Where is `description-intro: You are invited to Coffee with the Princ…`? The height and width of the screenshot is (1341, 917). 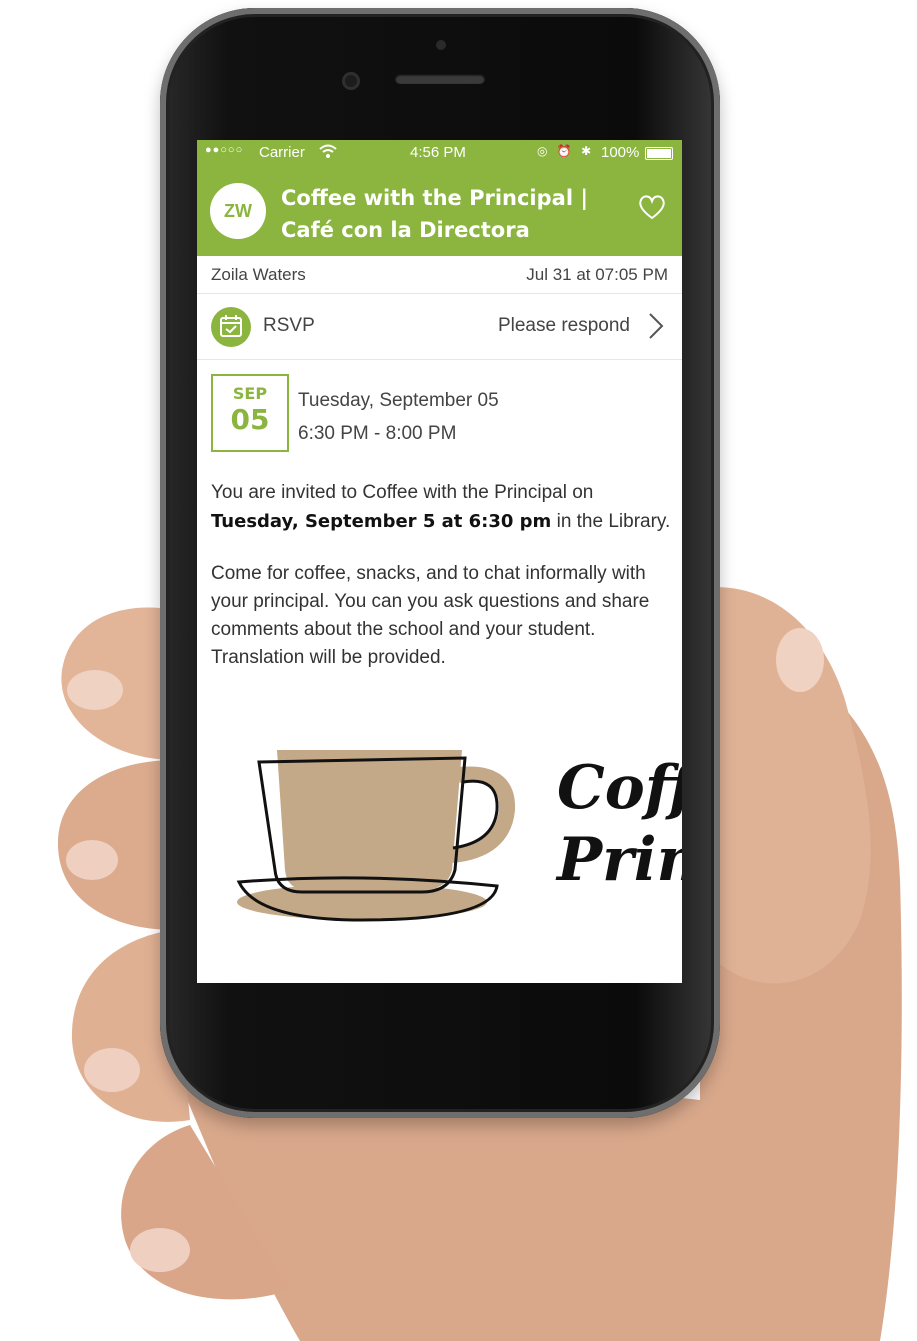
description-intro: You are invited to Coffee with the Princ… is located at coordinates (402, 492).